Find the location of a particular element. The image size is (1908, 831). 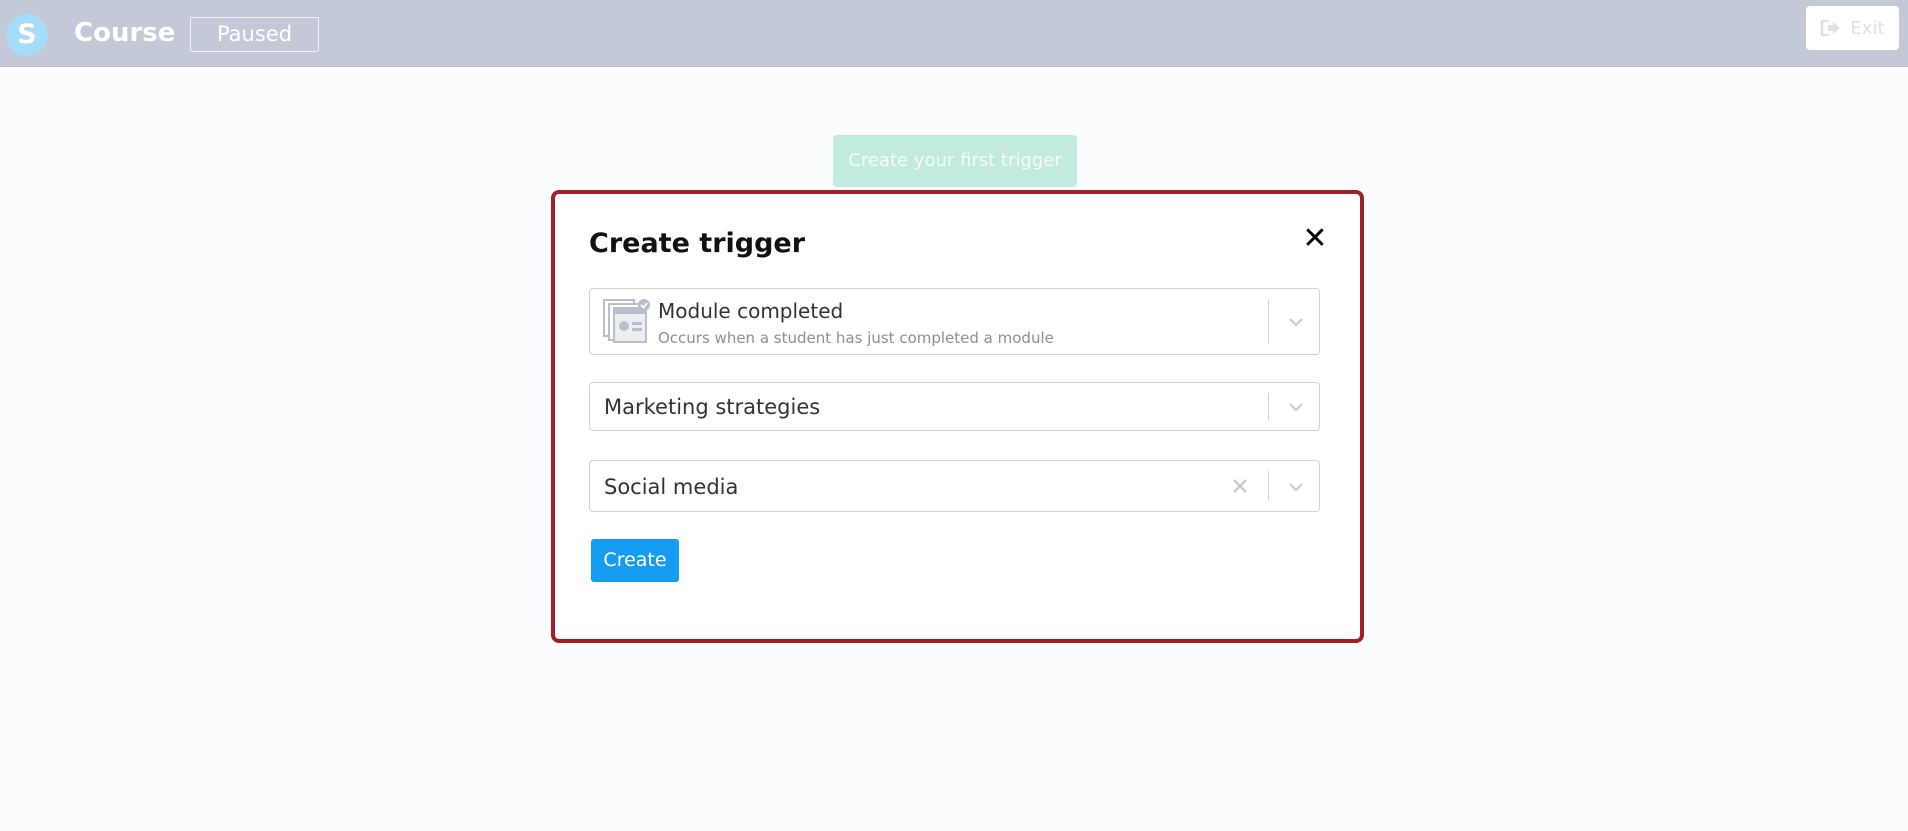

course-select-value: Marketing strategies is located at coordinates (712, 407).